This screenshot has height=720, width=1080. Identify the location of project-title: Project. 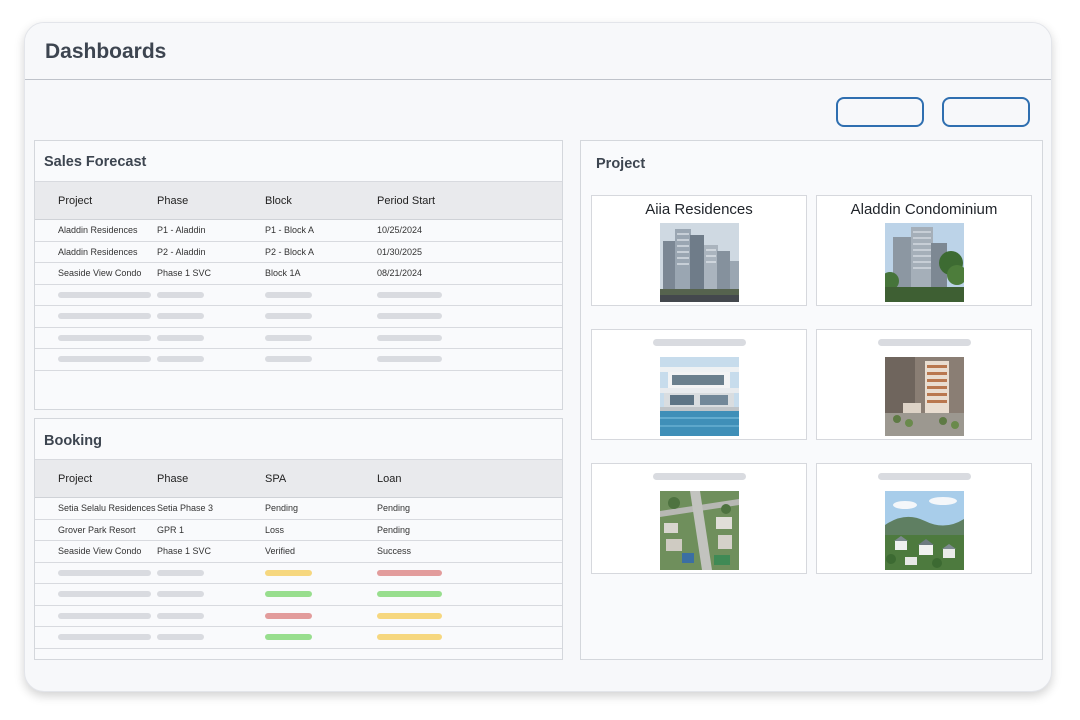
(621, 164).